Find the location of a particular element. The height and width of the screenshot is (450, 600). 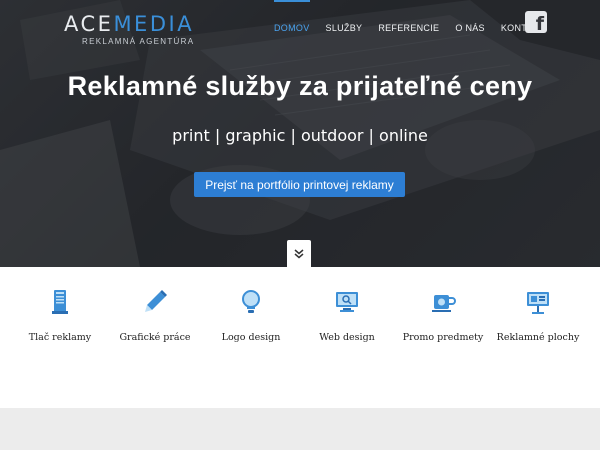

service-promo-predmety: Promo predmety is located at coordinates (443, 315).